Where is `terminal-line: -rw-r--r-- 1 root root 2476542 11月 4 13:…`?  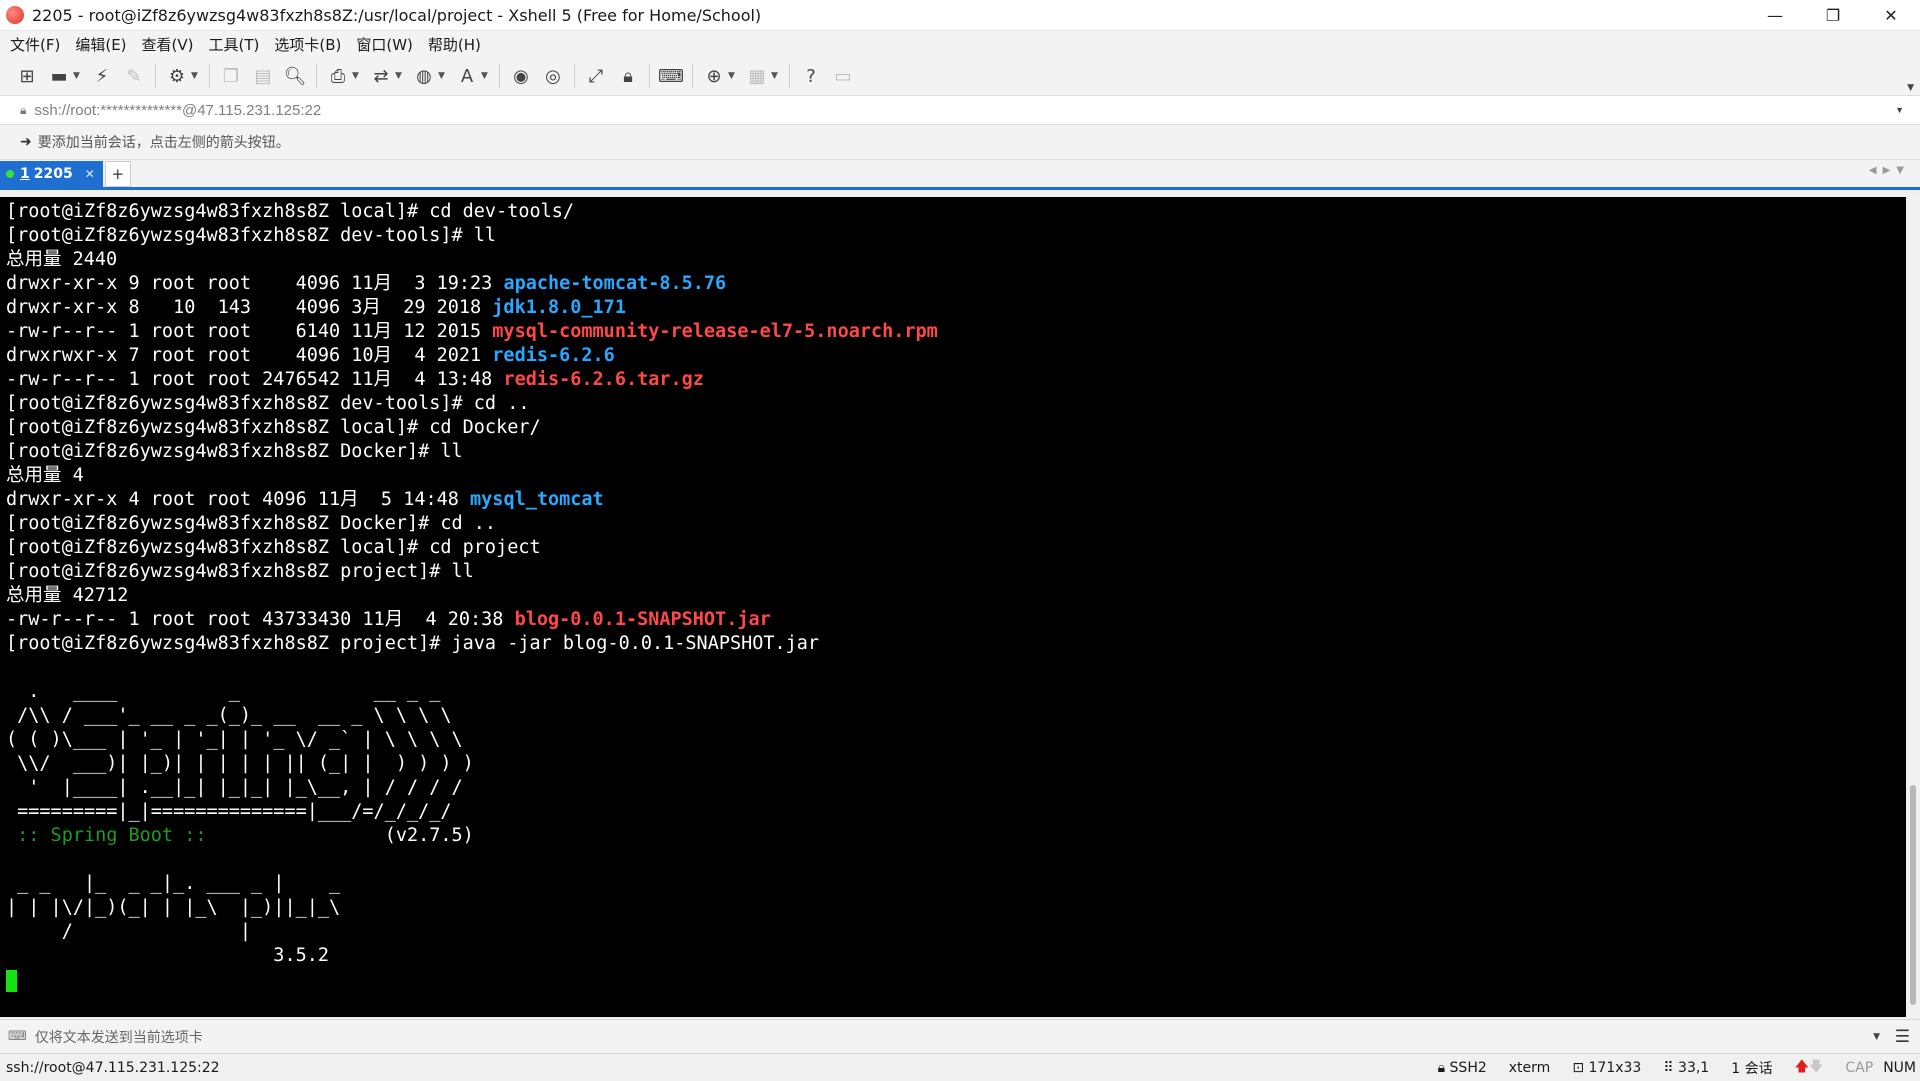 terminal-line: -rw-r--r-- 1 root root 2476542 11月 4 13:… is located at coordinates (956, 380).